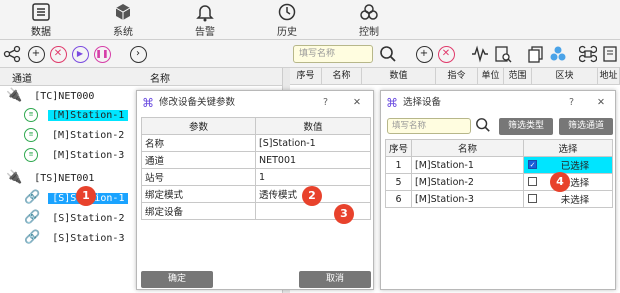 This screenshot has width=620, height=293. What do you see at coordinates (138, 54) in the screenshot?
I see `next-button: ›` at bounding box center [138, 54].